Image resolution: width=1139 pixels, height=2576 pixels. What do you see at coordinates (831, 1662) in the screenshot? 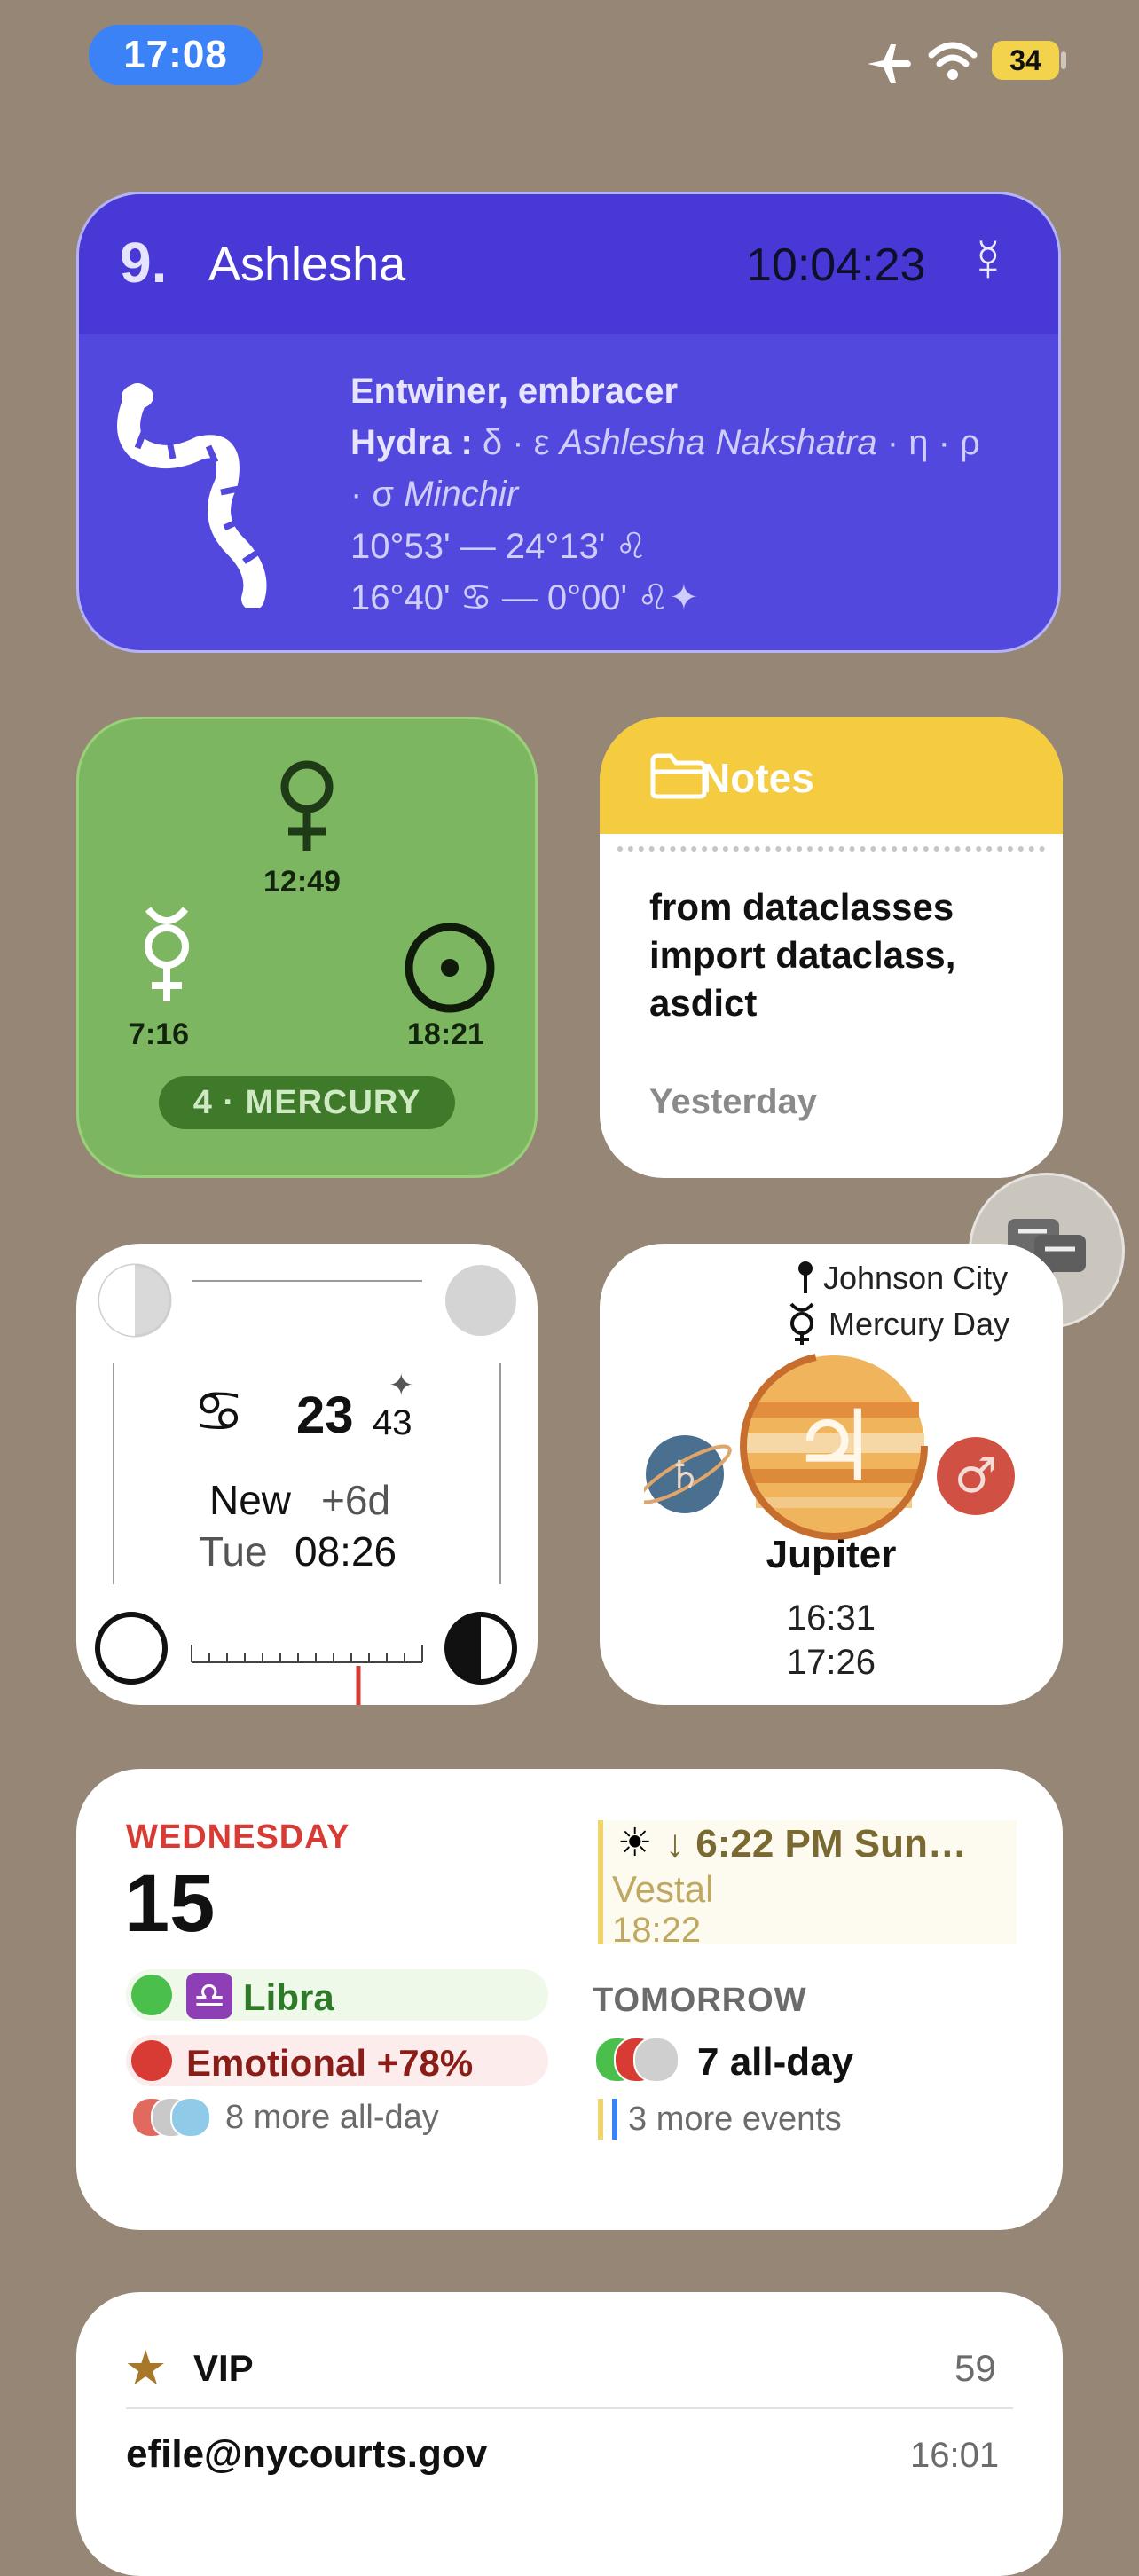
I see `planet-hour-end: 17:26` at bounding box center [831, 1662].